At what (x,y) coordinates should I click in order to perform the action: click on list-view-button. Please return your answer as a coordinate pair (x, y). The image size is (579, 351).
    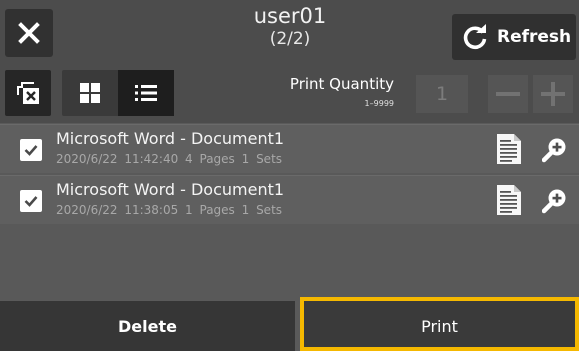
    Looking at the image, I should click on (146, 93).